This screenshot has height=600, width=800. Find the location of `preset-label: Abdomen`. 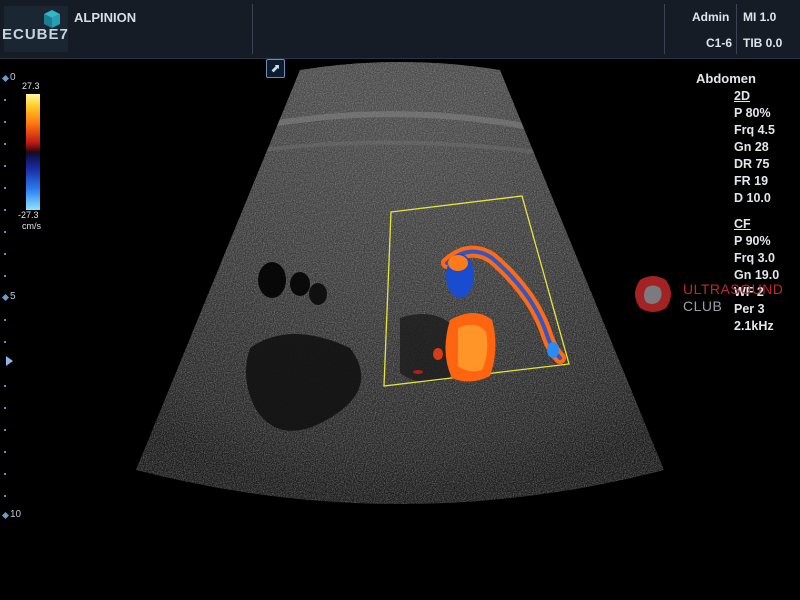

preset-label: Abdomen is located at coordinates (726, 78).